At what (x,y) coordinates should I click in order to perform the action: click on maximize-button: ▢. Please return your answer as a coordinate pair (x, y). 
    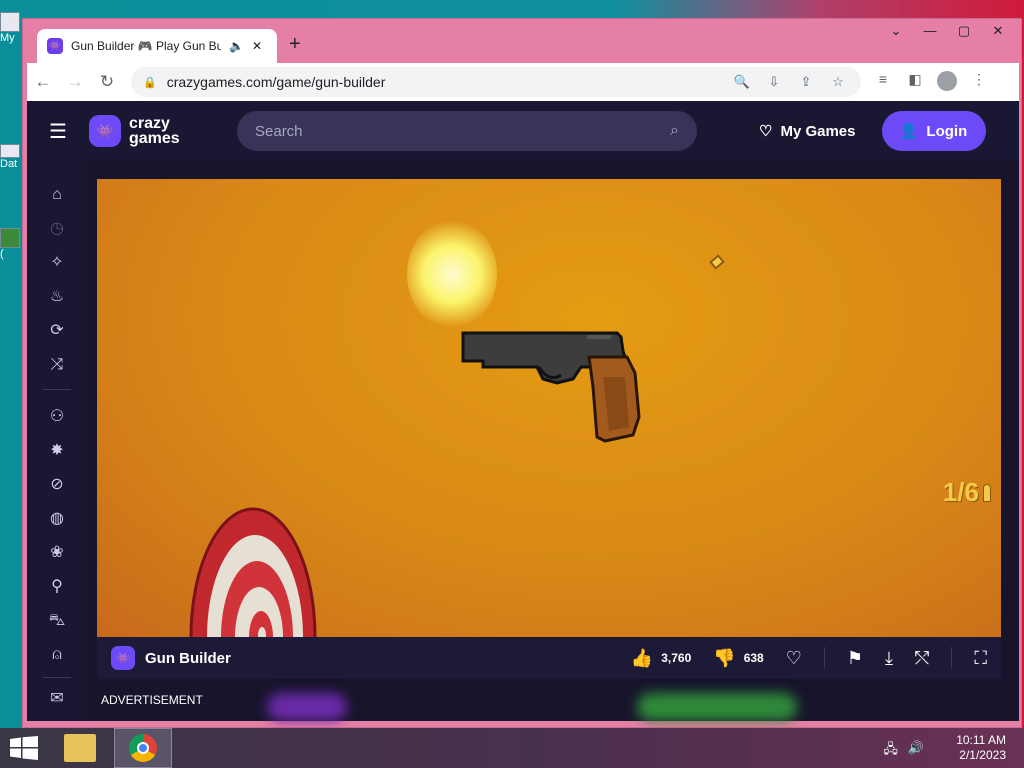
    Looking at the image, I should click on (964, 31).